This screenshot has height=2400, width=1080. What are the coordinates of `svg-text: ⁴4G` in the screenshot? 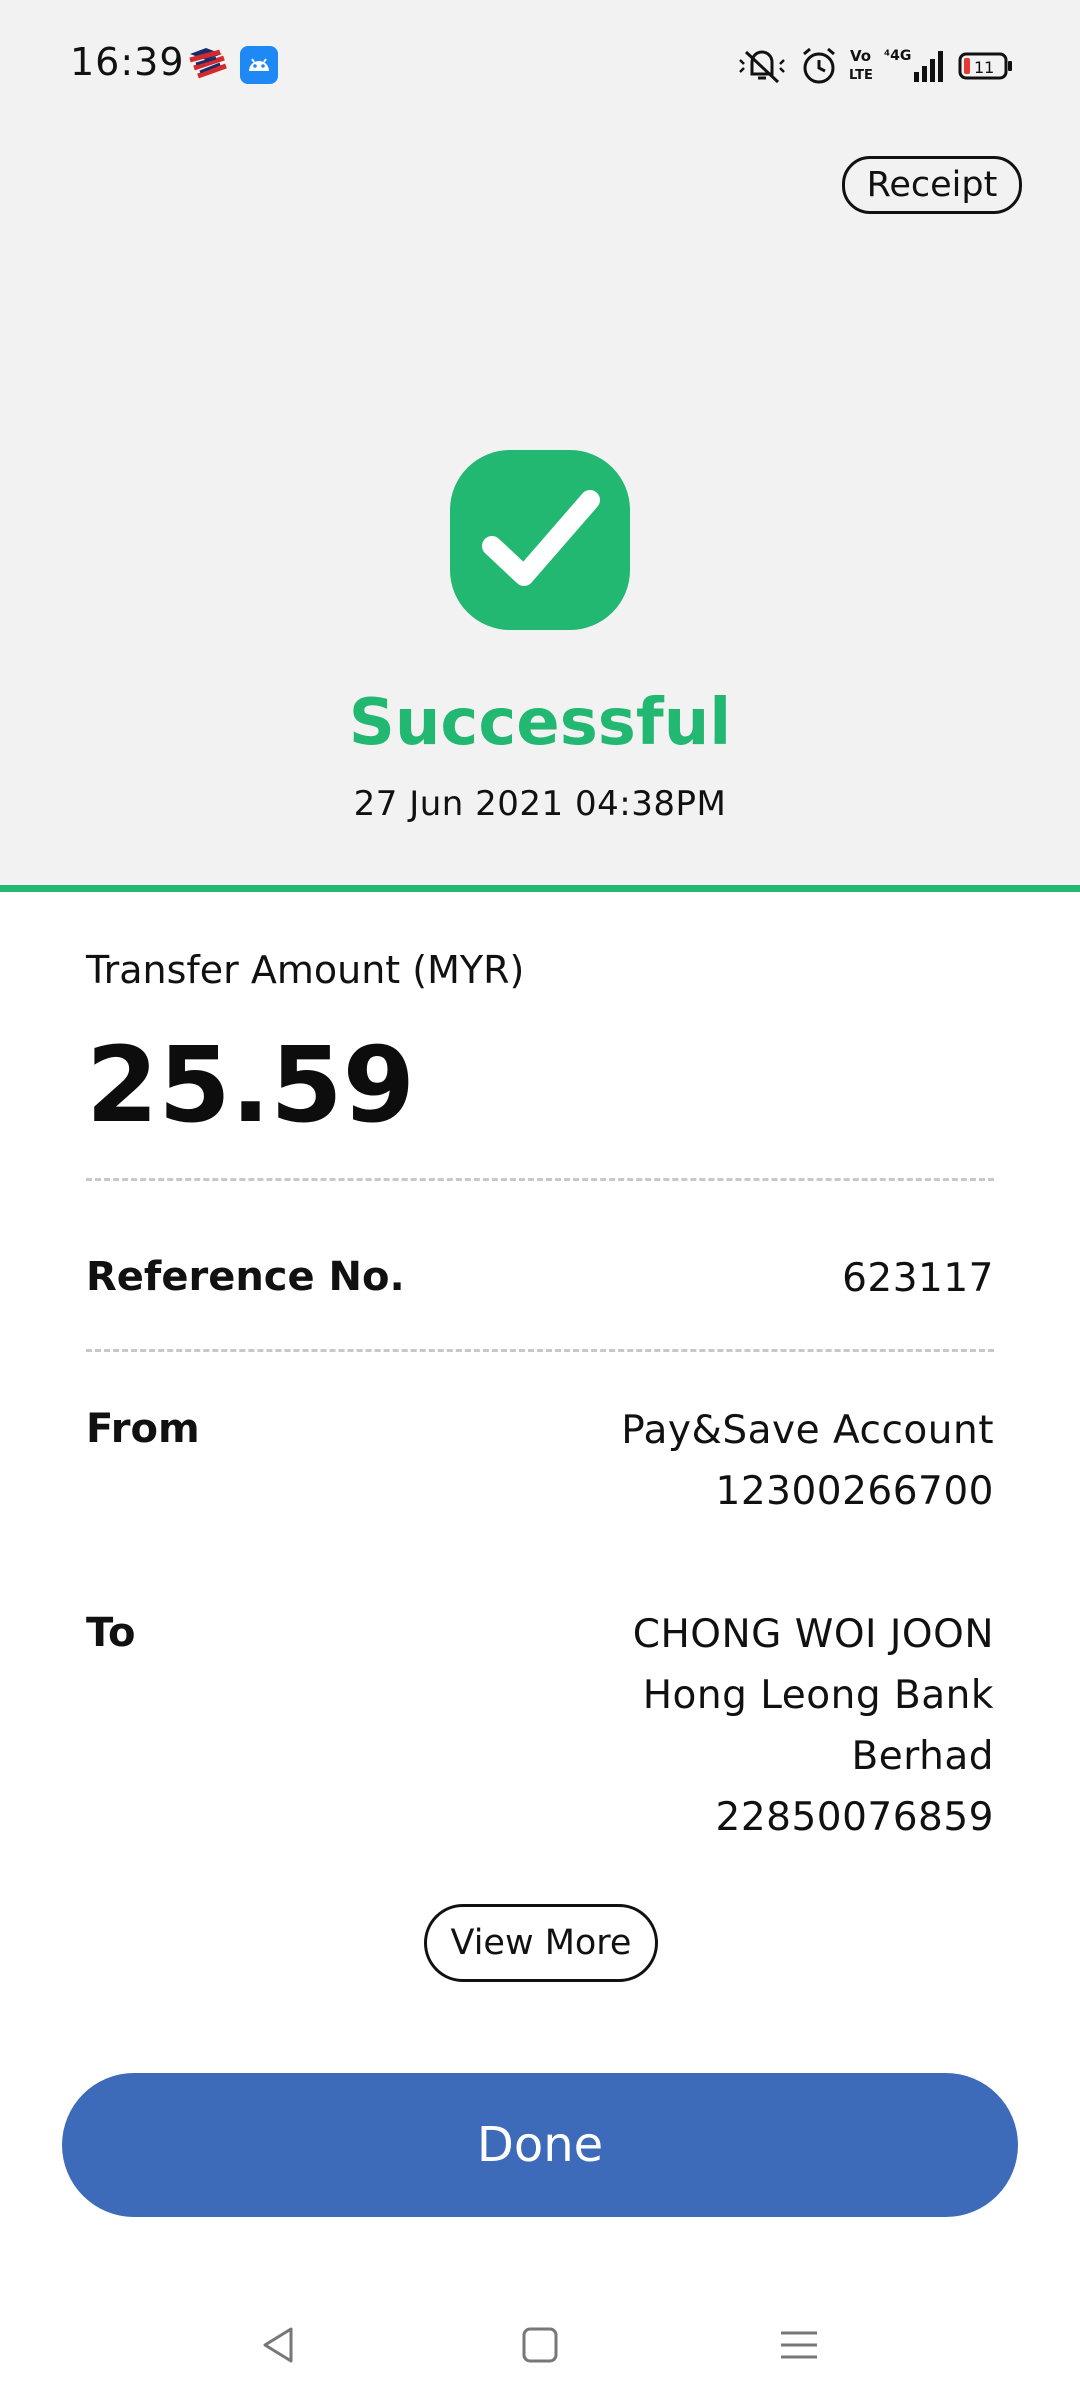 It's located at (897, 56).